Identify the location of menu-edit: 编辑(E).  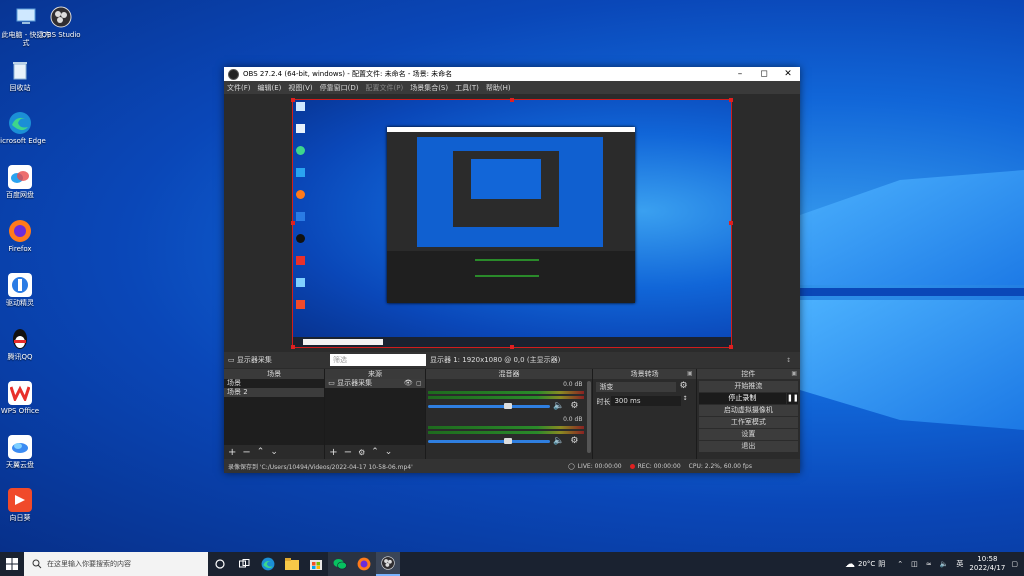
(270, 88).